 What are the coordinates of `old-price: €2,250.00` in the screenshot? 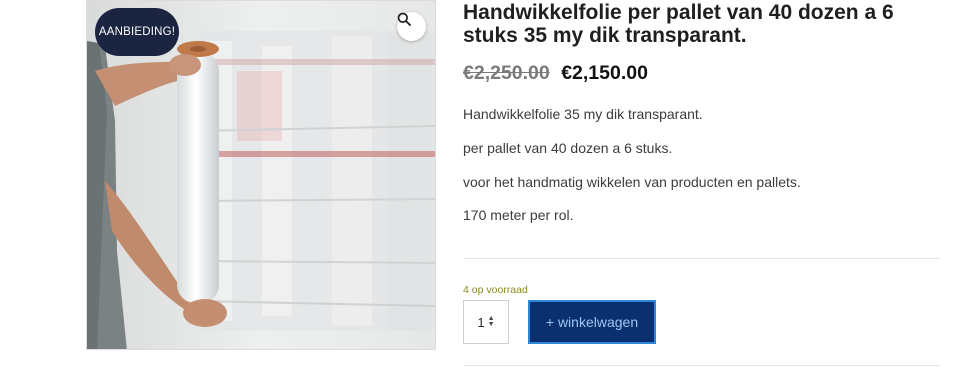 It's located at (506, 73).